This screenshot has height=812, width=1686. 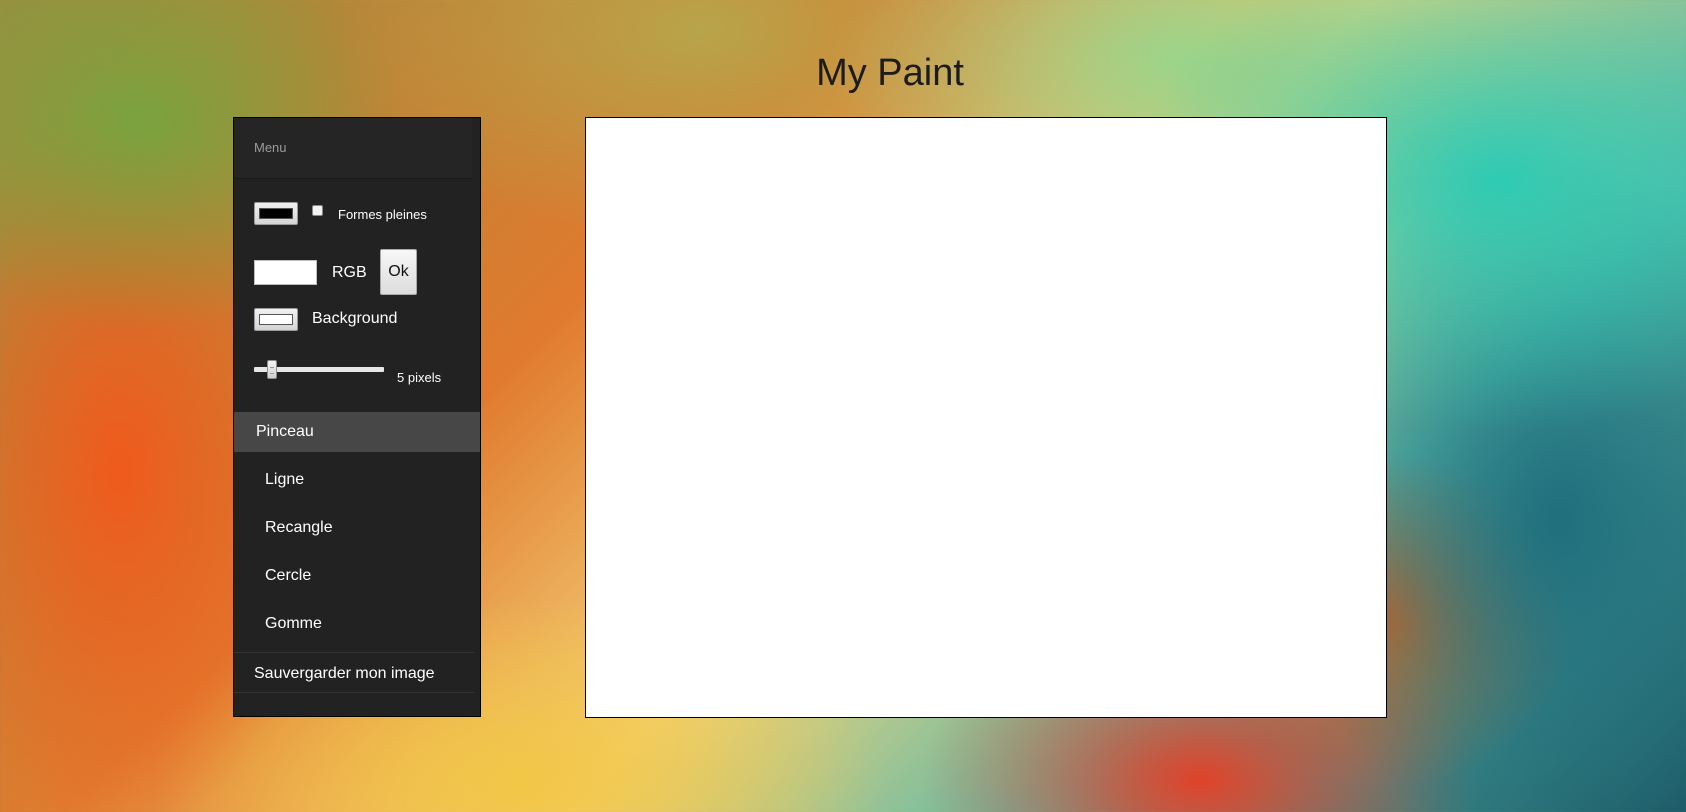 I want to click on brush-size-row: 5 pixels, so click(x=364, y=373).